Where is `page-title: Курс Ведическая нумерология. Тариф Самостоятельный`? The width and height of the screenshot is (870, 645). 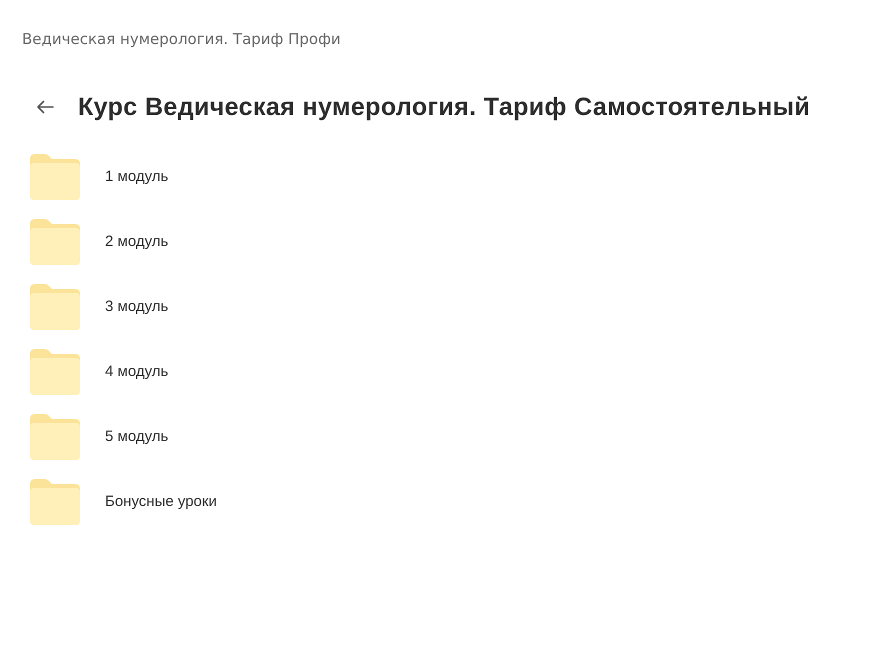 page-title: Курс Ведическая нумерология. Тариф Самостоятельный is located at coordinates (444, 107).